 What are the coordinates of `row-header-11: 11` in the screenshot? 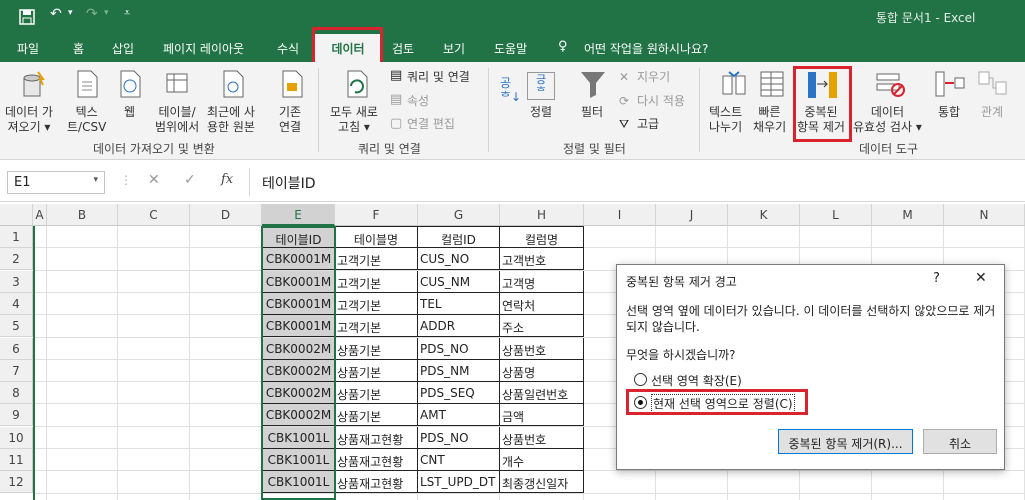 It's located at (16, 460).